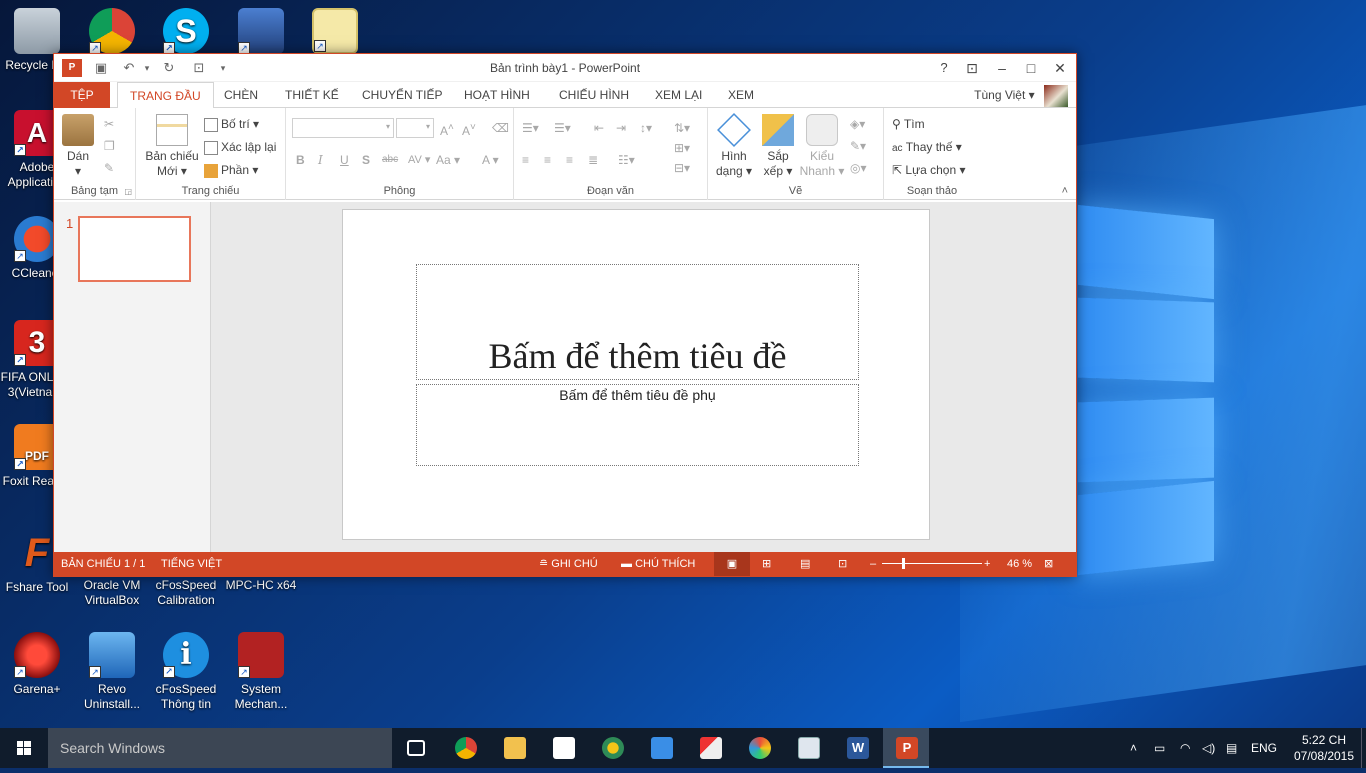 Image resolution: width=1366 pixels, height=773 pixels. Describe the element at coordinates (415, 128) in the screenshot. I see `font-size-combobox: ▾` at that location.